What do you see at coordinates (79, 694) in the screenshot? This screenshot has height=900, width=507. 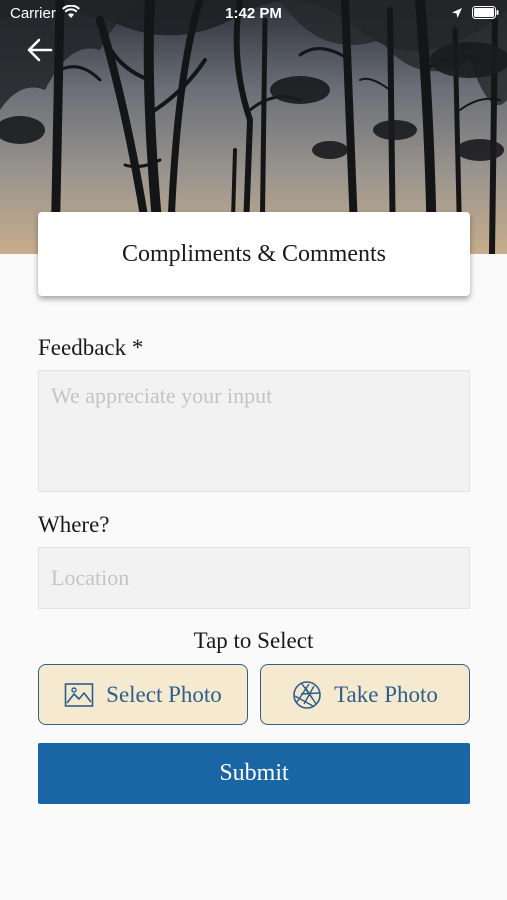 I see `image-icon` at bounding box center [79, 694].